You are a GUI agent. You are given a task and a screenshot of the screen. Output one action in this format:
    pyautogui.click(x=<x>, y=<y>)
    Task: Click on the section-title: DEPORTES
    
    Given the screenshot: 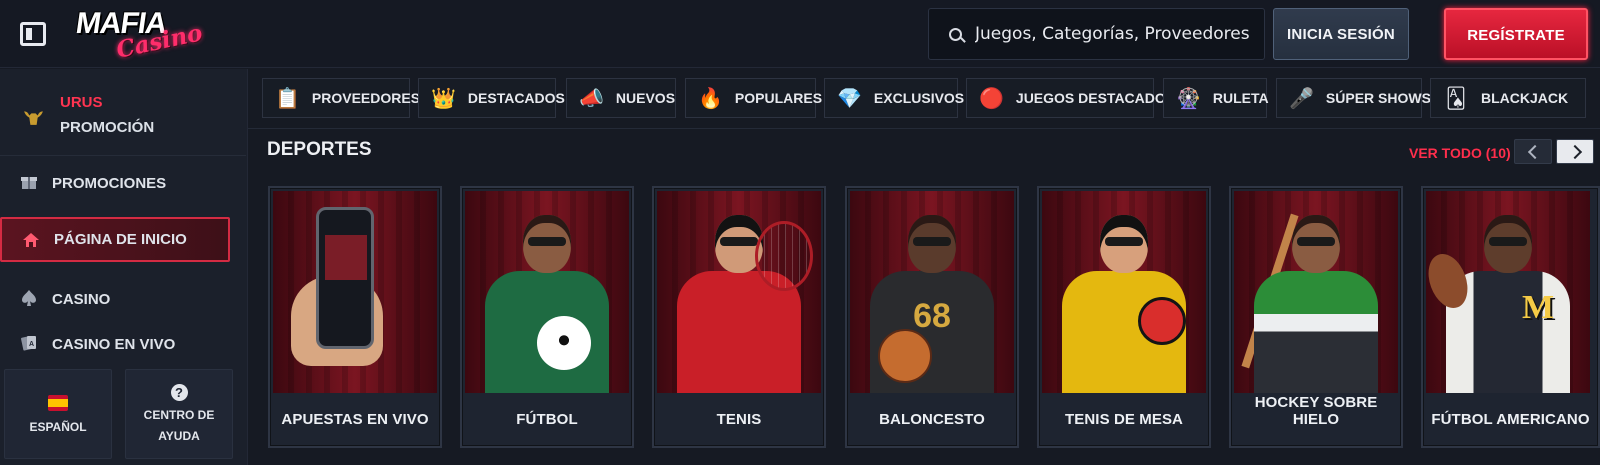 What is the action you would take?
    pyautogui.click(x=319, y=149)
    